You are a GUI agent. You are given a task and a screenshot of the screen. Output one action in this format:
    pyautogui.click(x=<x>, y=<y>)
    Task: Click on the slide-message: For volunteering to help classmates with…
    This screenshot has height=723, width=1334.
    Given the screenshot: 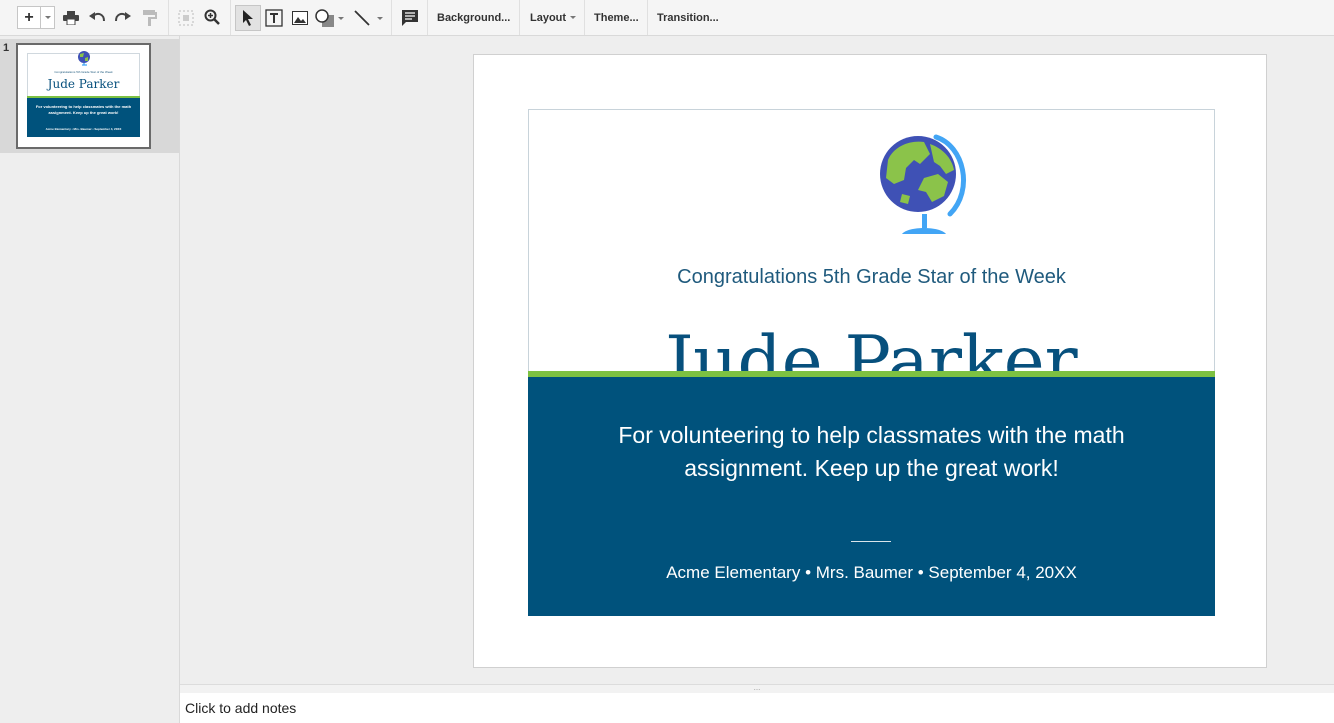 What is the action you would take?
    pyautogui.click(x=871, y=452)
    